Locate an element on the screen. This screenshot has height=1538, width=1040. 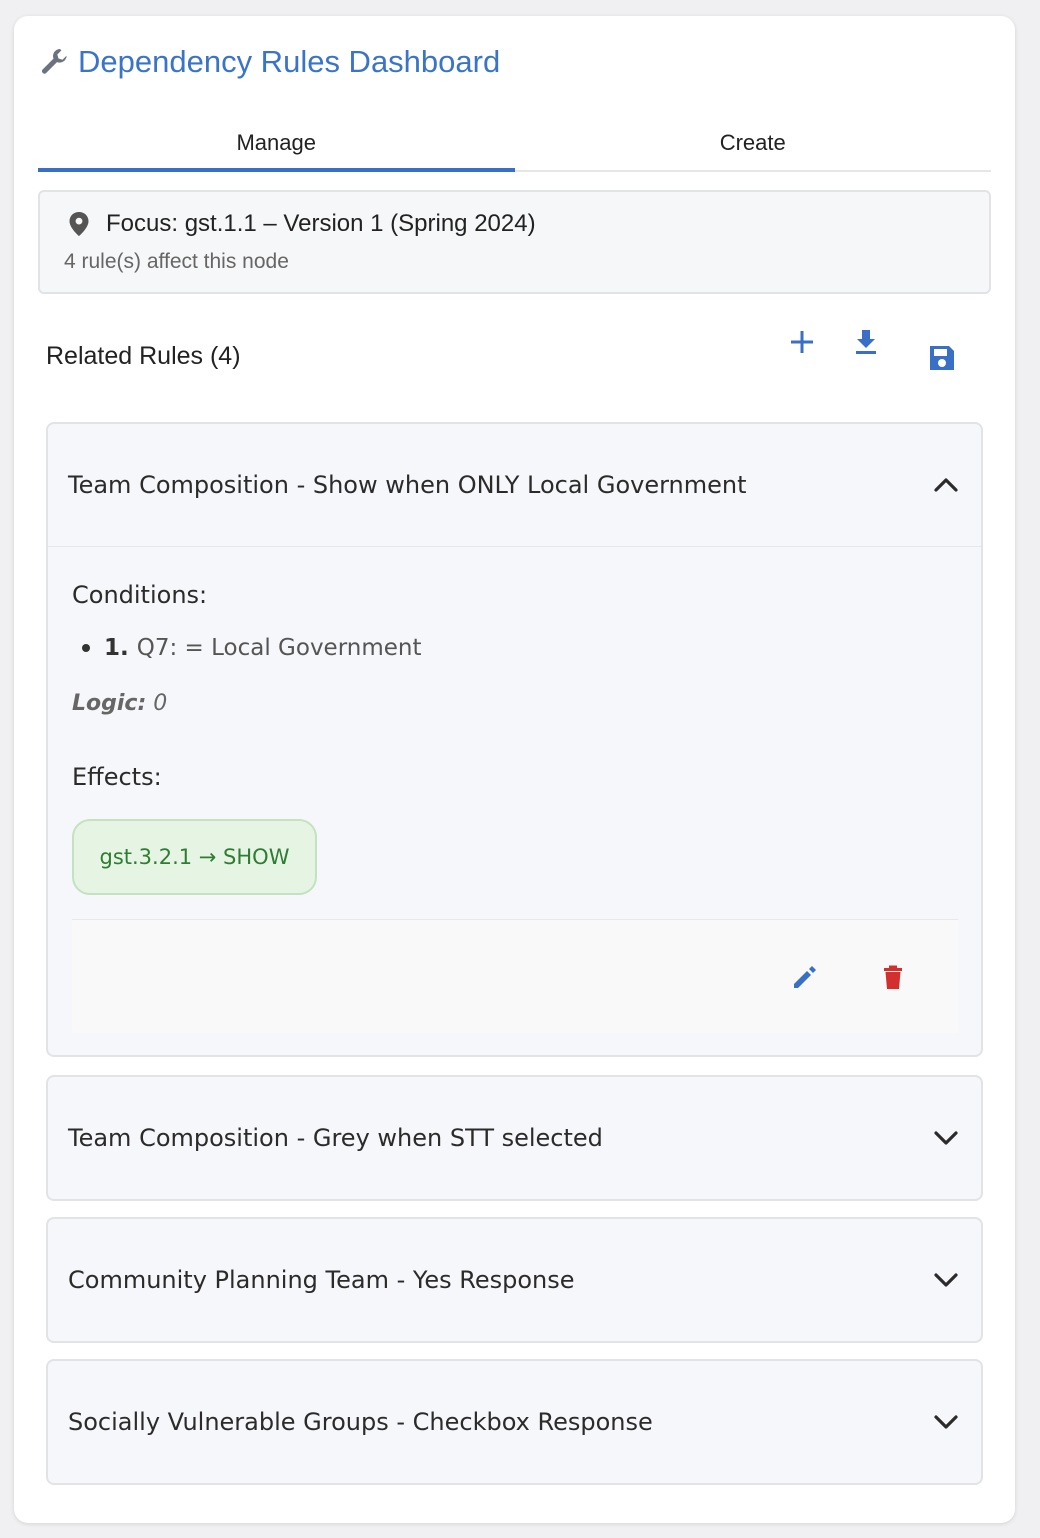
tab-create: Create is located at coordinates (753, 143).